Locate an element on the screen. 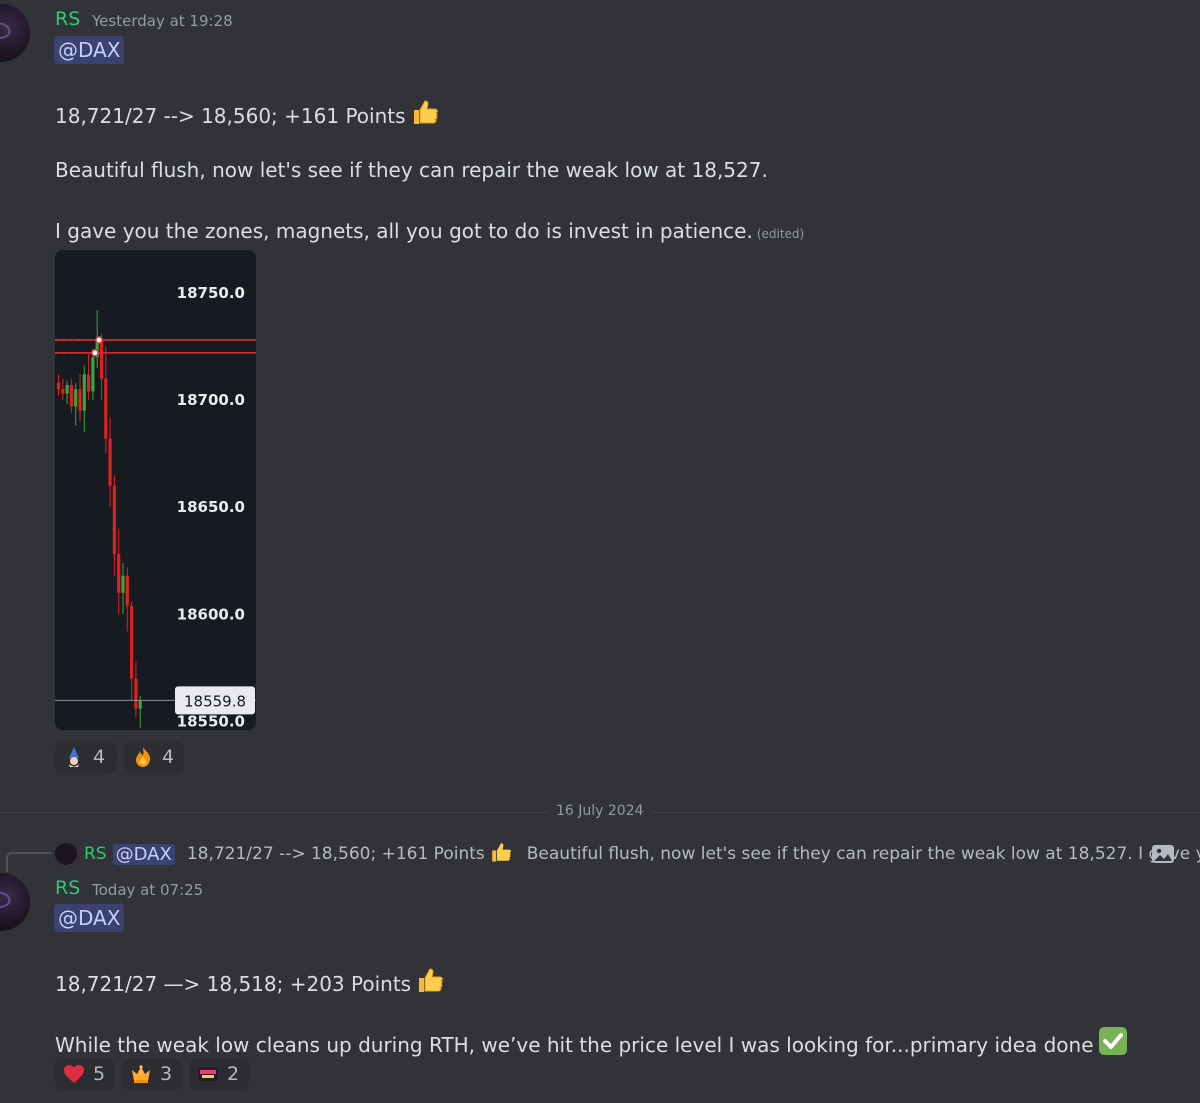  timestamp: Yesterday at 19:28 is located at coordinates (162, 21).